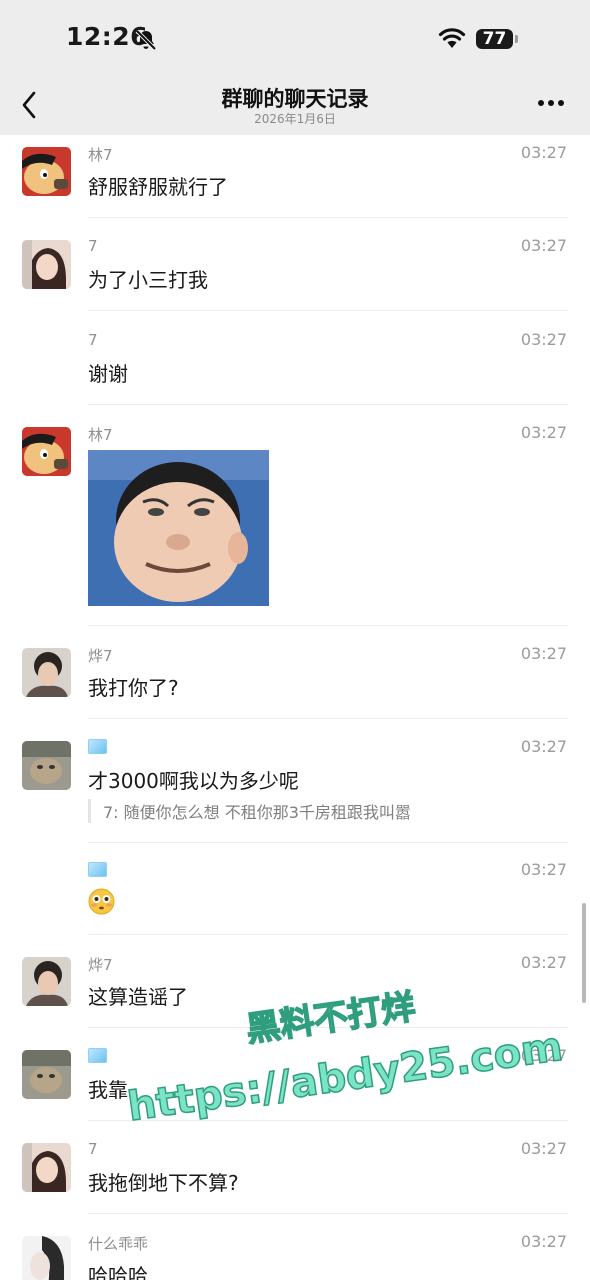  What do you see at coordinates (178, 528) in the screenshot?
I see `sticker-image` at bounding box center [178, 528].